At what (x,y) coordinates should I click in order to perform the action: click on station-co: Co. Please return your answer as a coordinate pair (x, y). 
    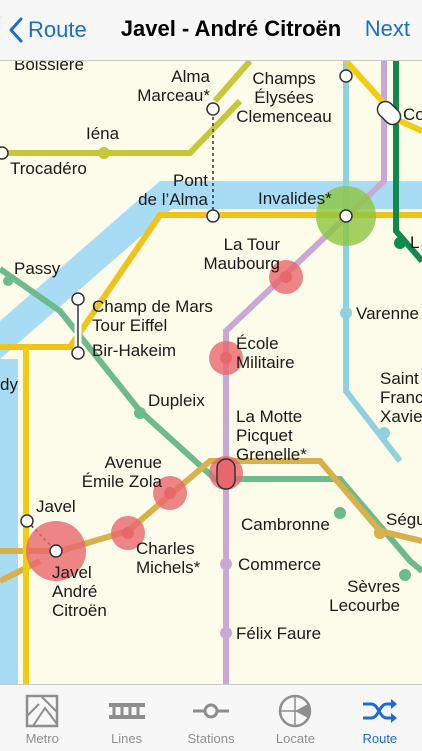
    Looking at the image, I should click on (412, 114).